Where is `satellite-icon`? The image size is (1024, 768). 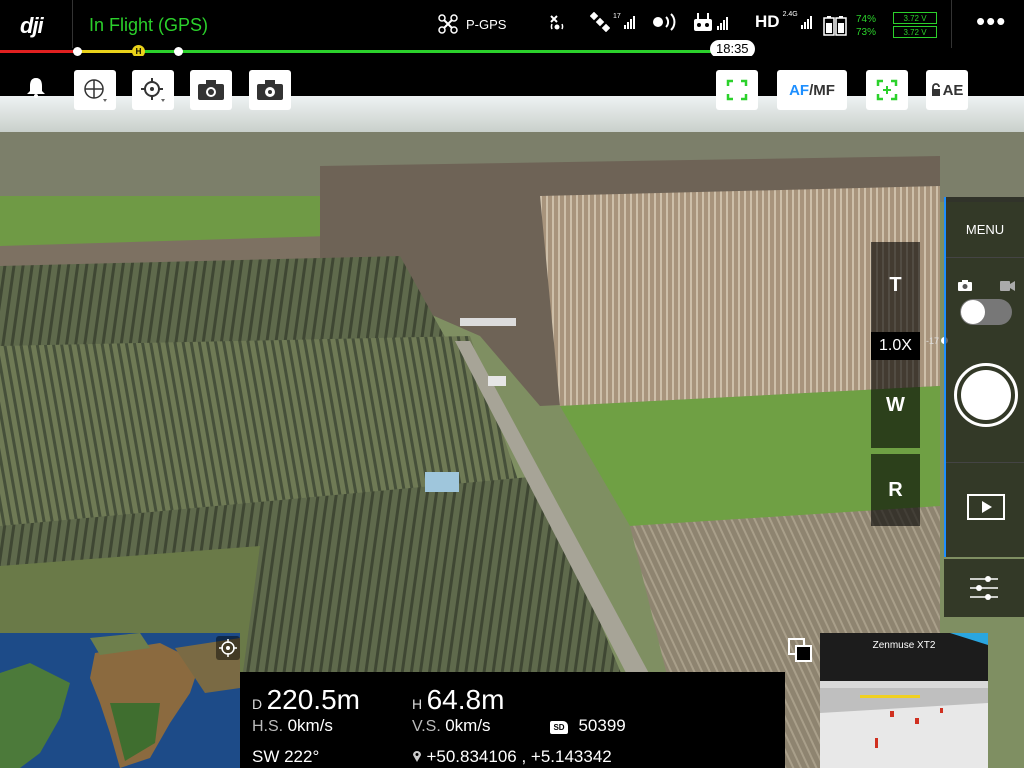
satellite-icon is located at coordinates (600, 22).